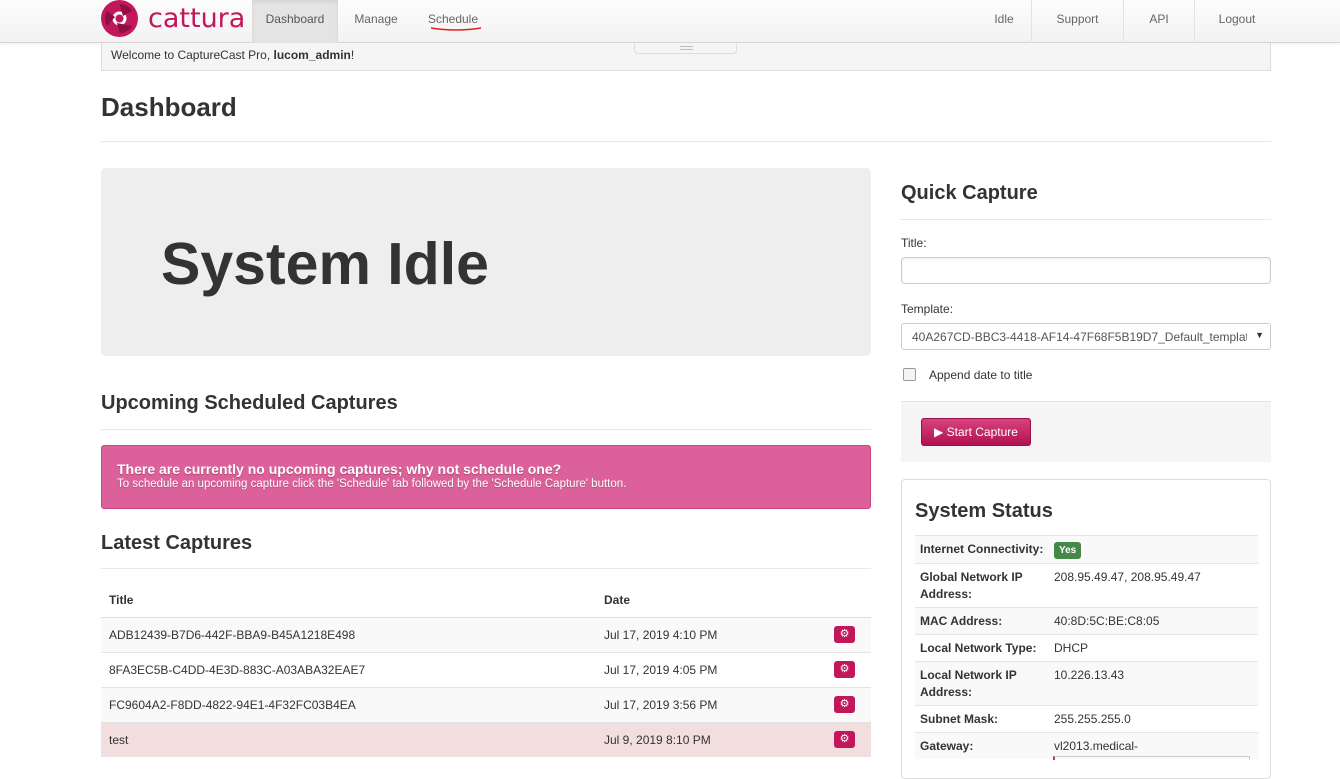  Describe the element at coordinates (1068, 550) in the screenshot. I see `connectivity-badge: Yes` at that location.